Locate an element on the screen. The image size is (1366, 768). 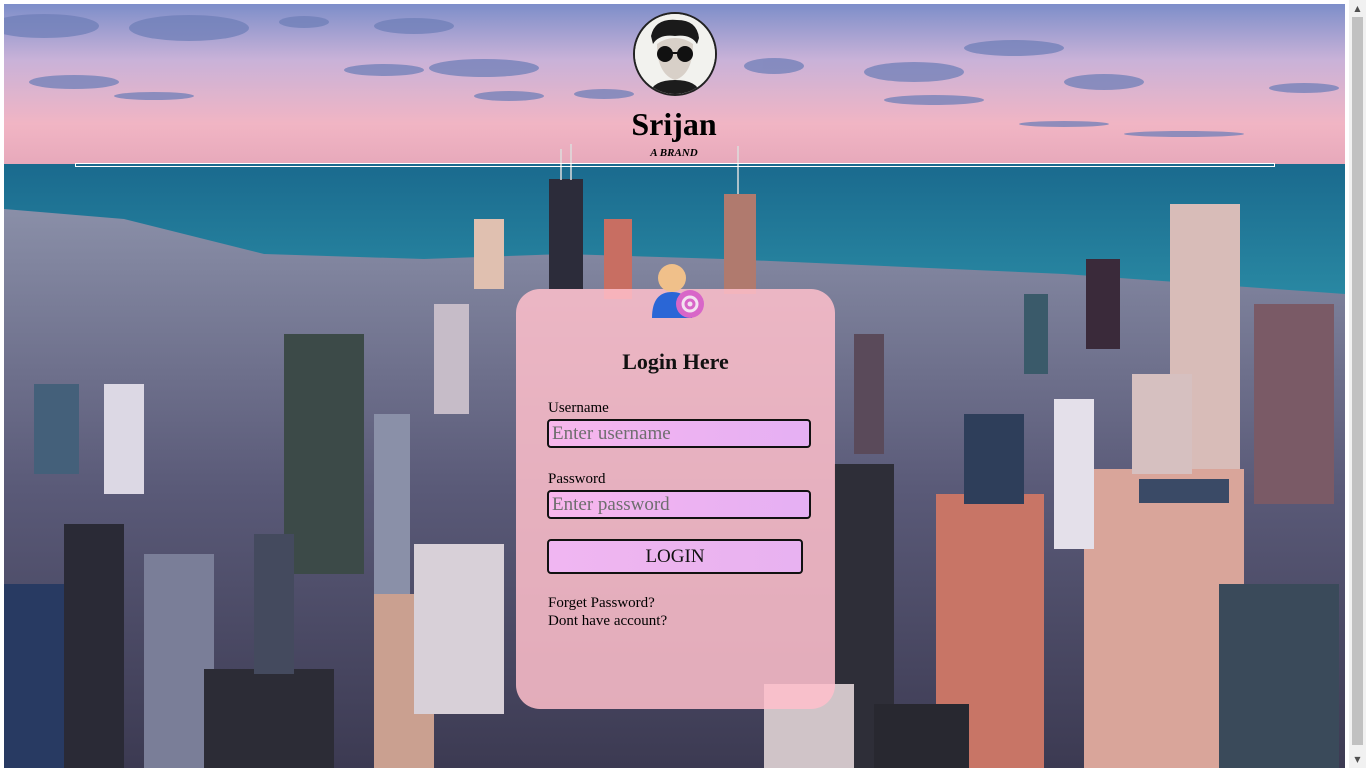
avatar-photo-icon is located at coordinates (675, 54).